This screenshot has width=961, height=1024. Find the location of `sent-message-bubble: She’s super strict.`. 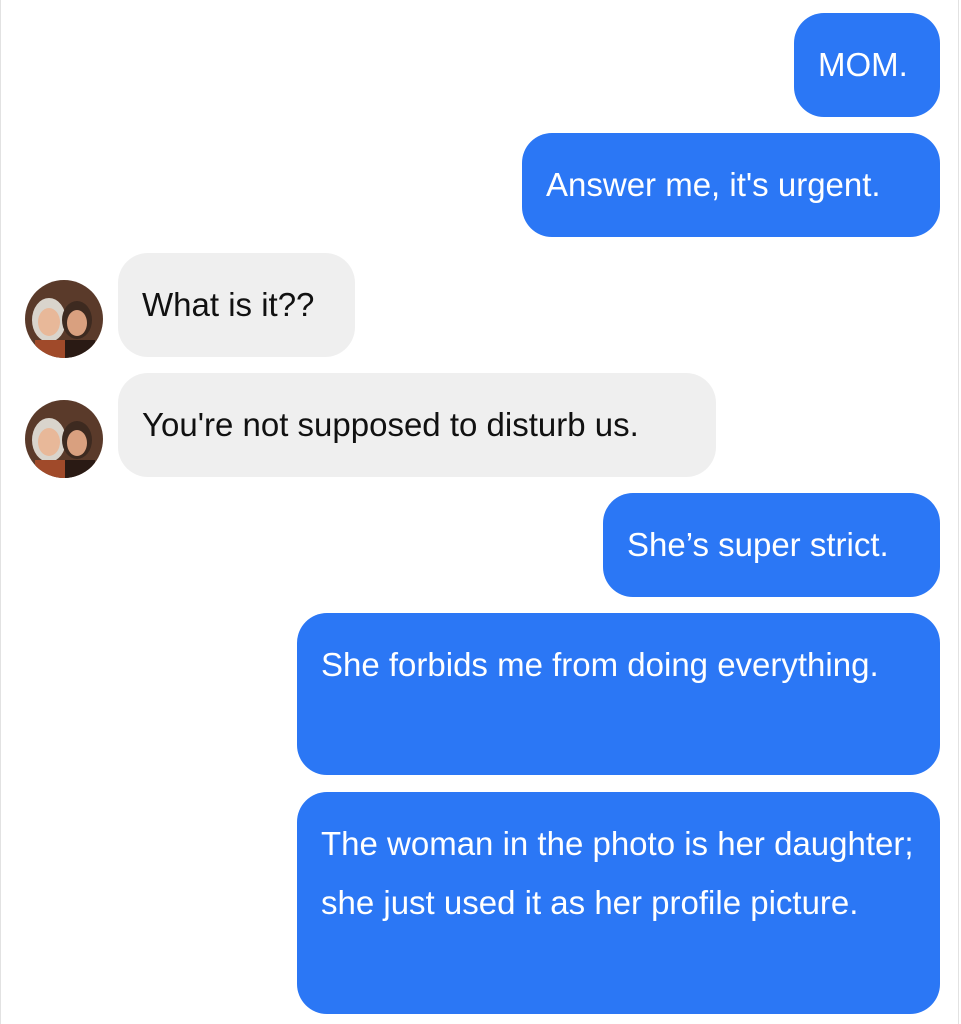

sent-message-bubble: She’s super strict. is located at coordinates (771, 545).